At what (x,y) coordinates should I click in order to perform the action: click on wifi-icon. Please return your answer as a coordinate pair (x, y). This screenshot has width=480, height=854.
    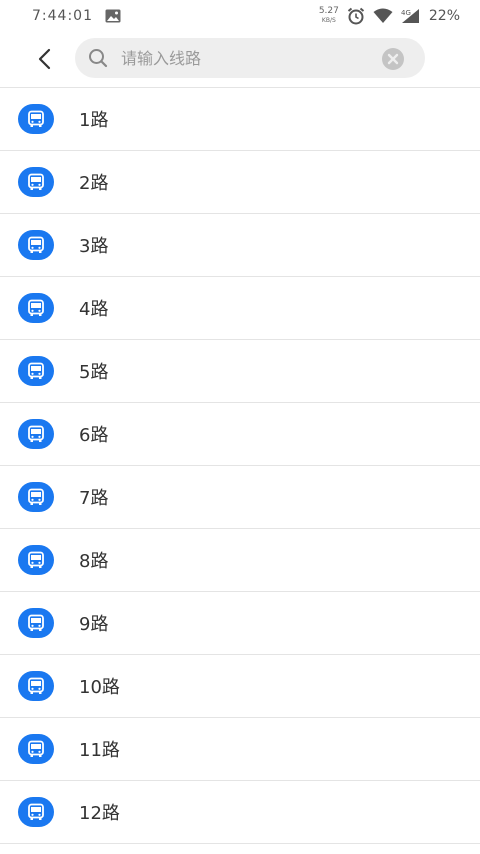
    Looking at the image, I should click on (383, 16).